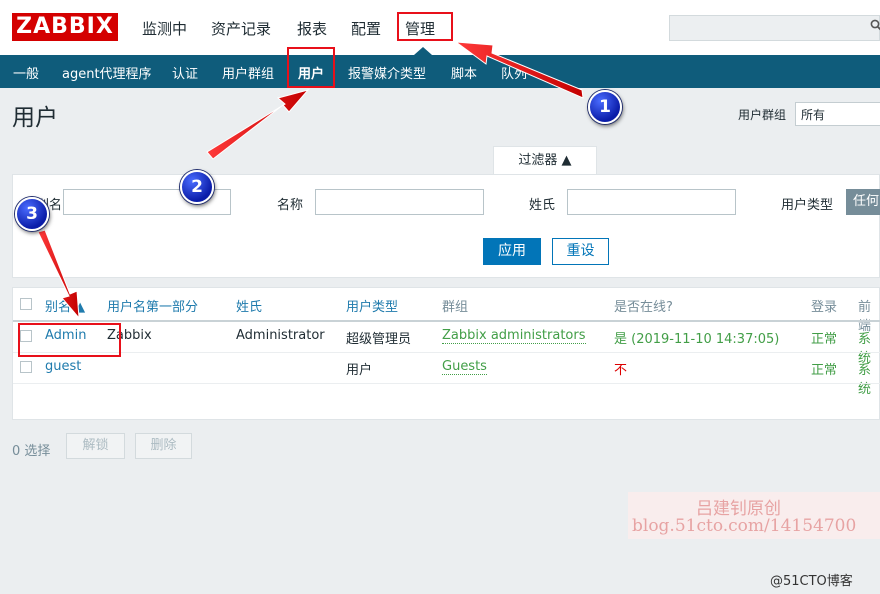 Image resolution: width=880 pixels, height=594 pixels. I want to click on step-badge-2: 2, so click(197, 187).